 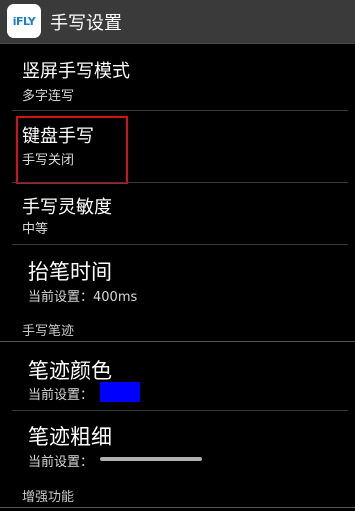 What do you see at coordinates (83, 297) in the screenshot?
I see `setting-summary: 当前设置：400ms` at bounding box center [83, 297].